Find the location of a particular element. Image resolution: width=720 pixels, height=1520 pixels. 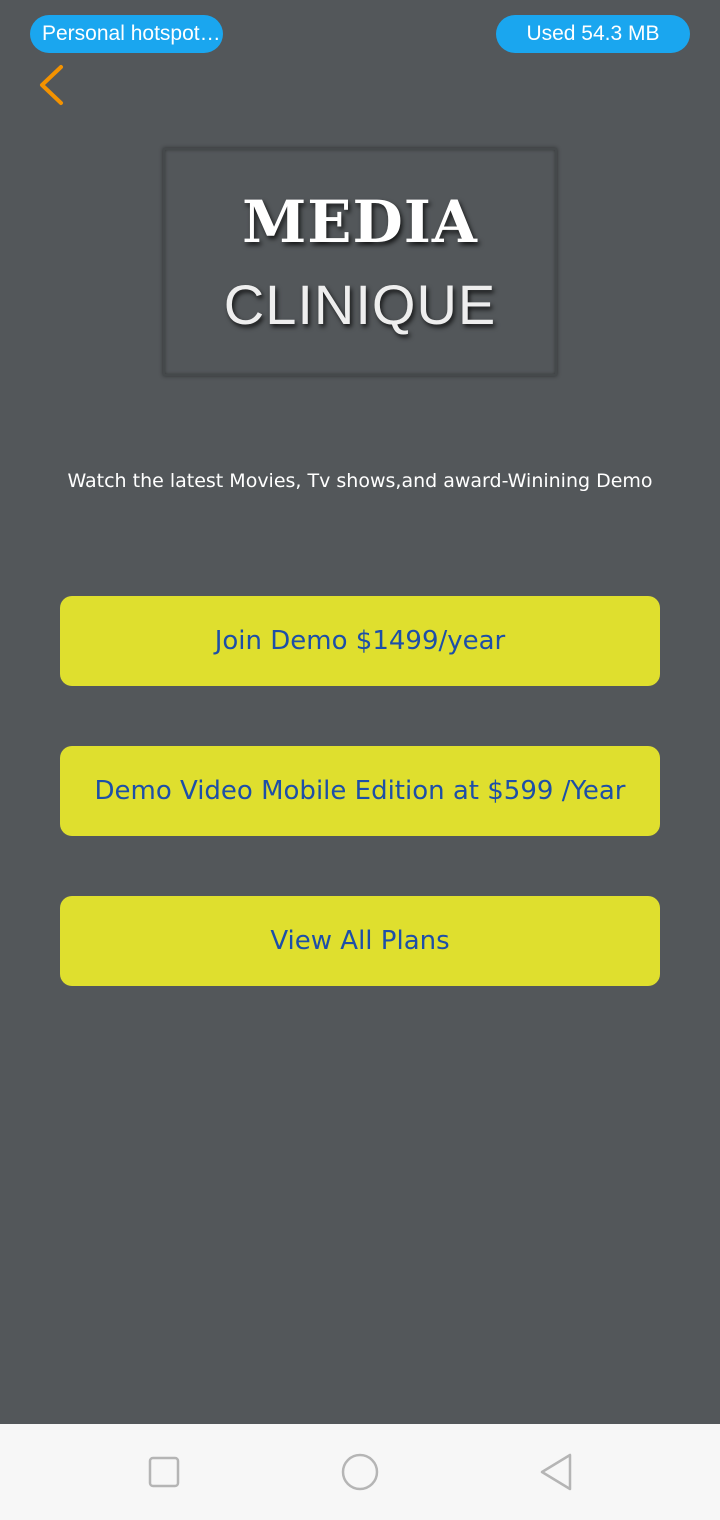

data-usage-indicator: Used 54.3 MB is located at coordinates (593, 34).